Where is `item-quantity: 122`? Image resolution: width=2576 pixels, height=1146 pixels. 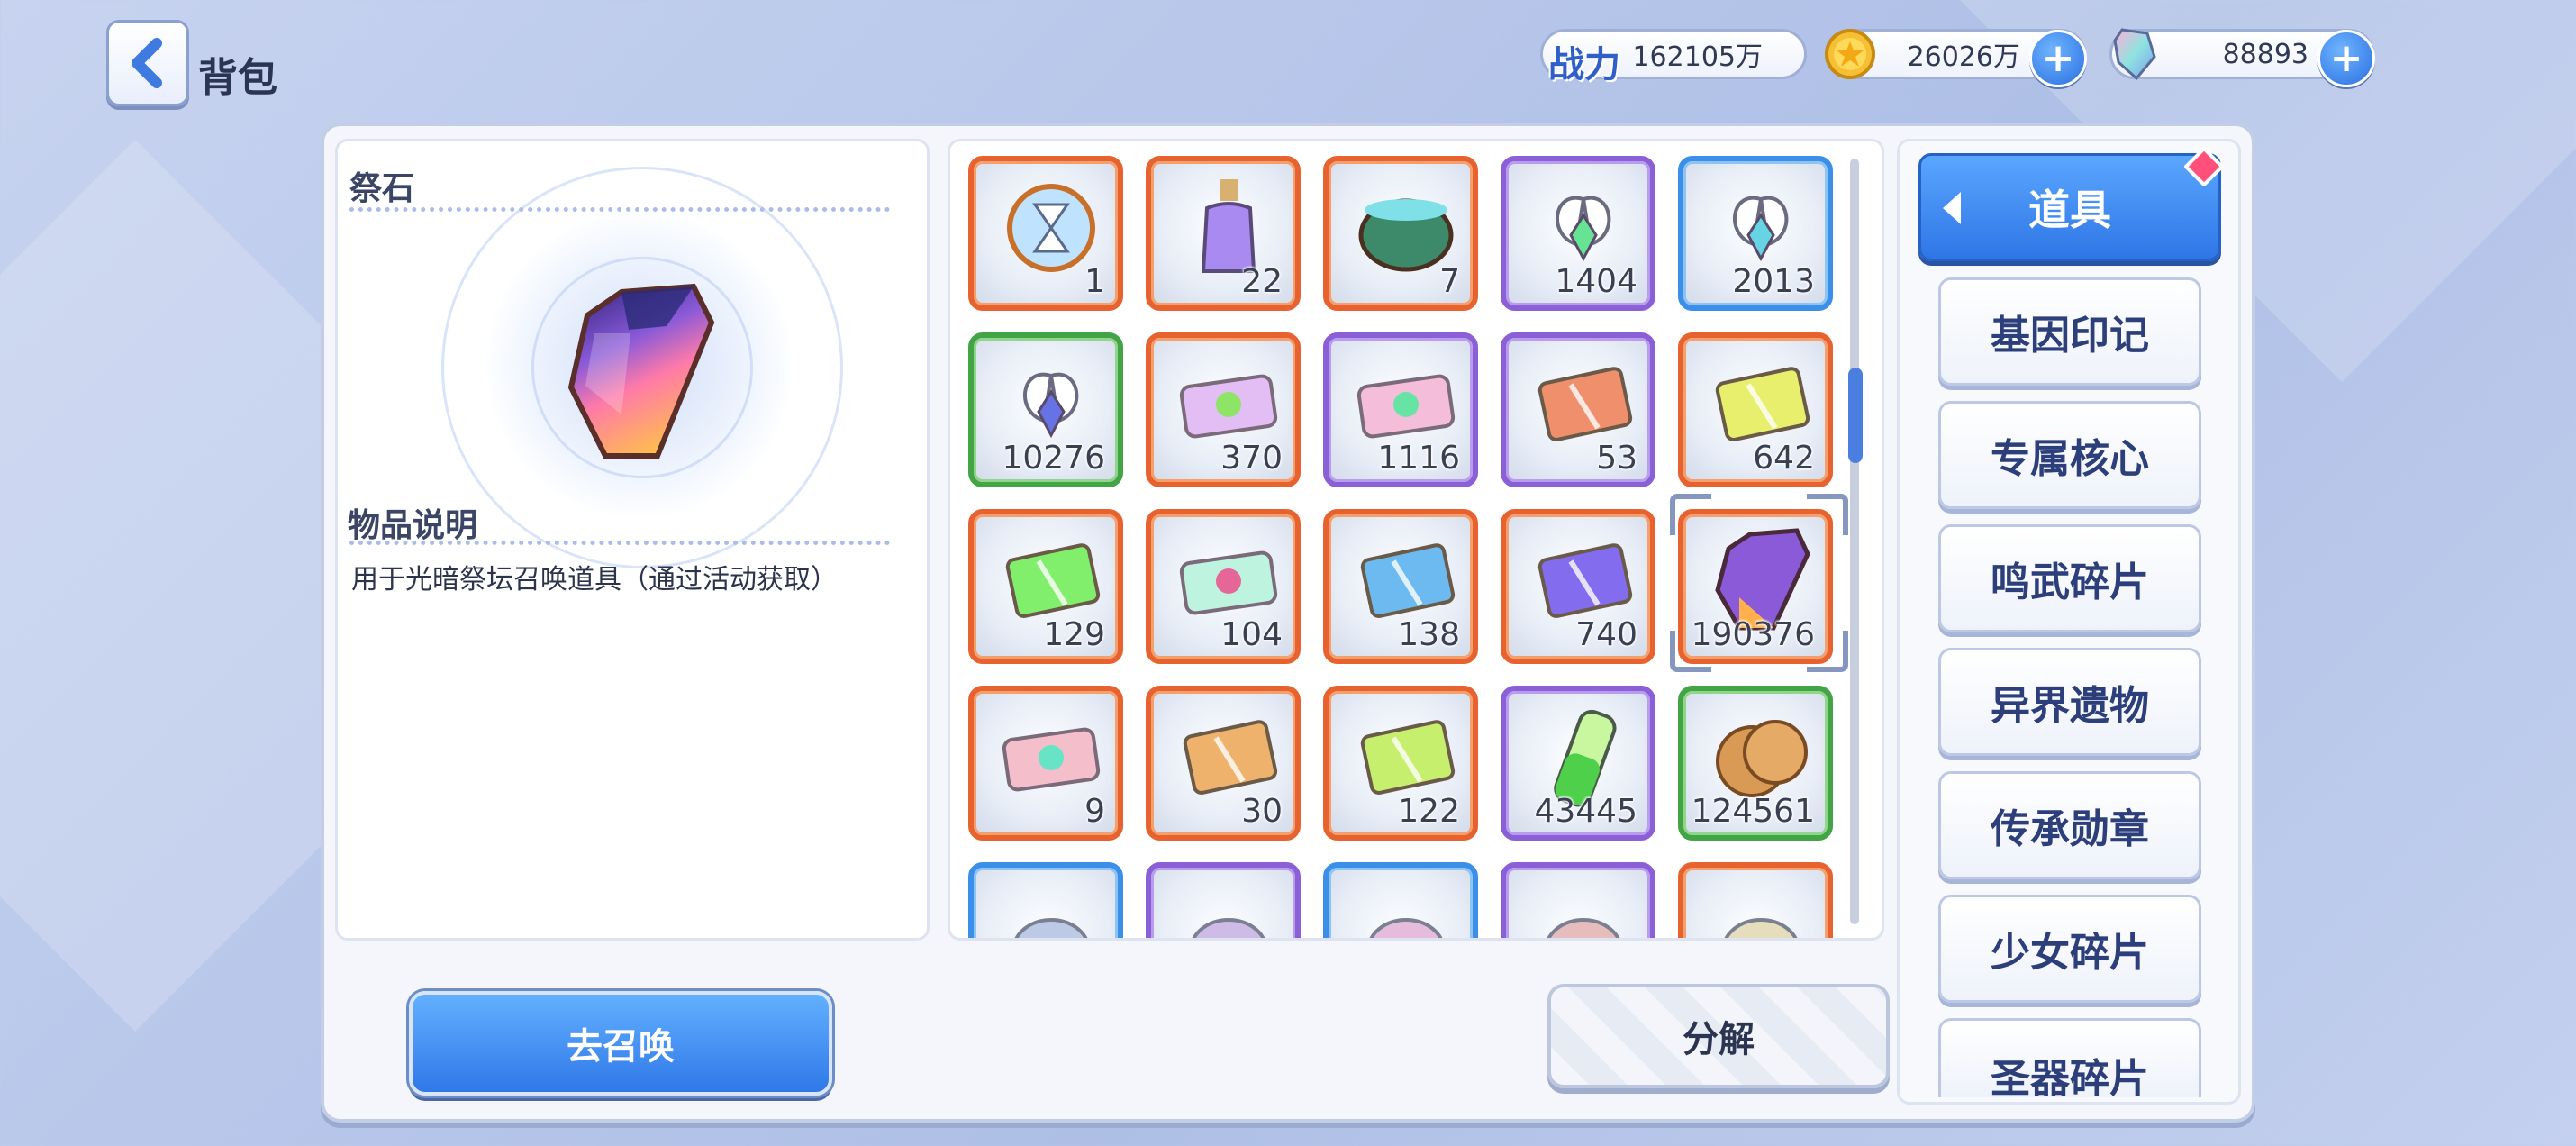
item-quantity: 122 is located at coordinates (1429, 811).